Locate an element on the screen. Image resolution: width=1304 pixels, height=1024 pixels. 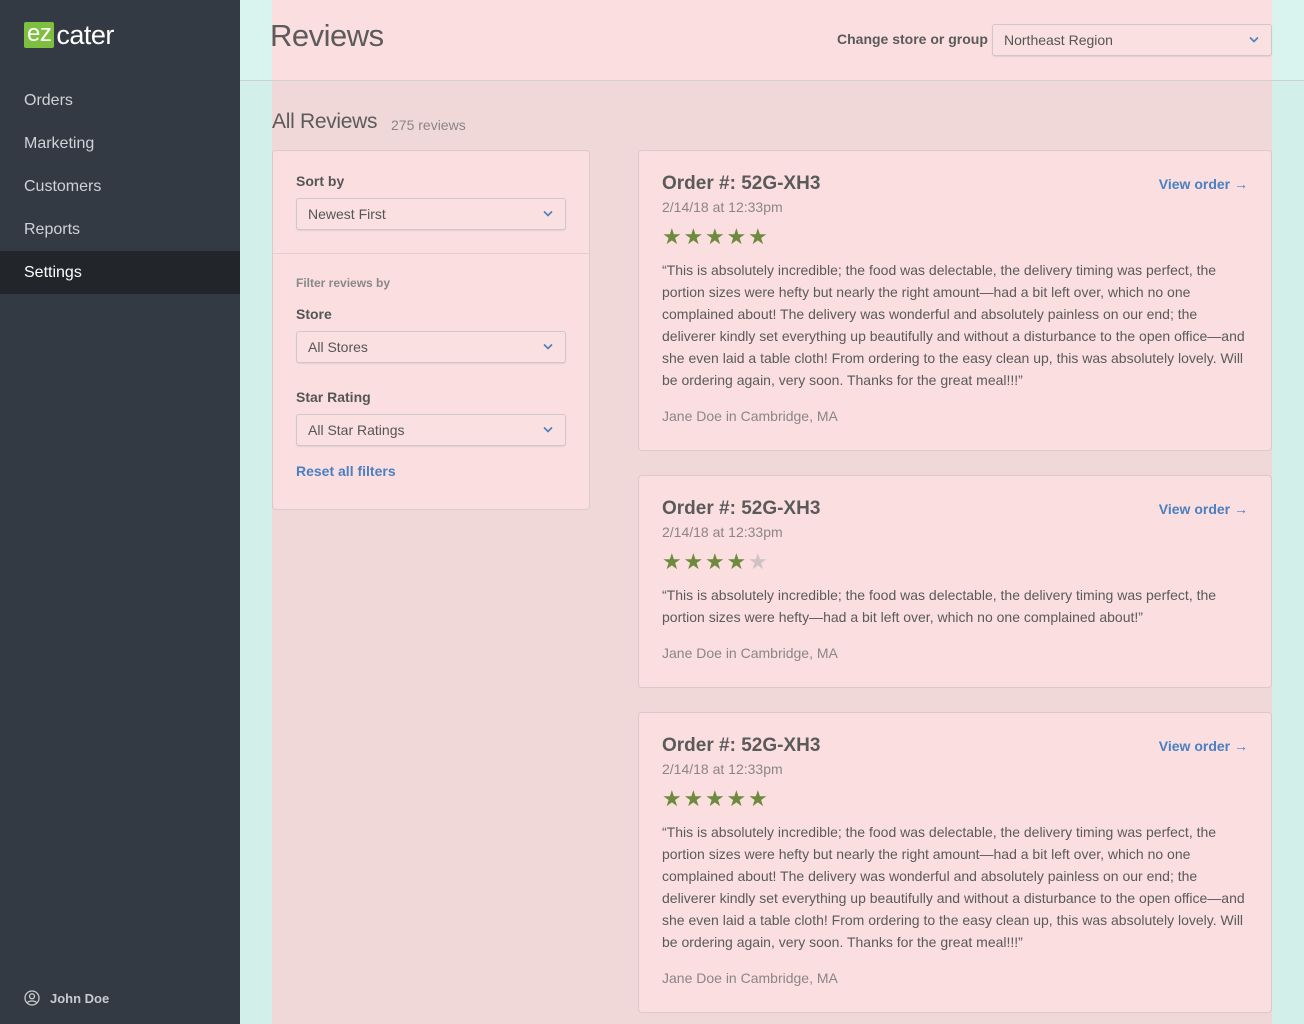
store-filter-label: Store is located at coordinates (314, 314).